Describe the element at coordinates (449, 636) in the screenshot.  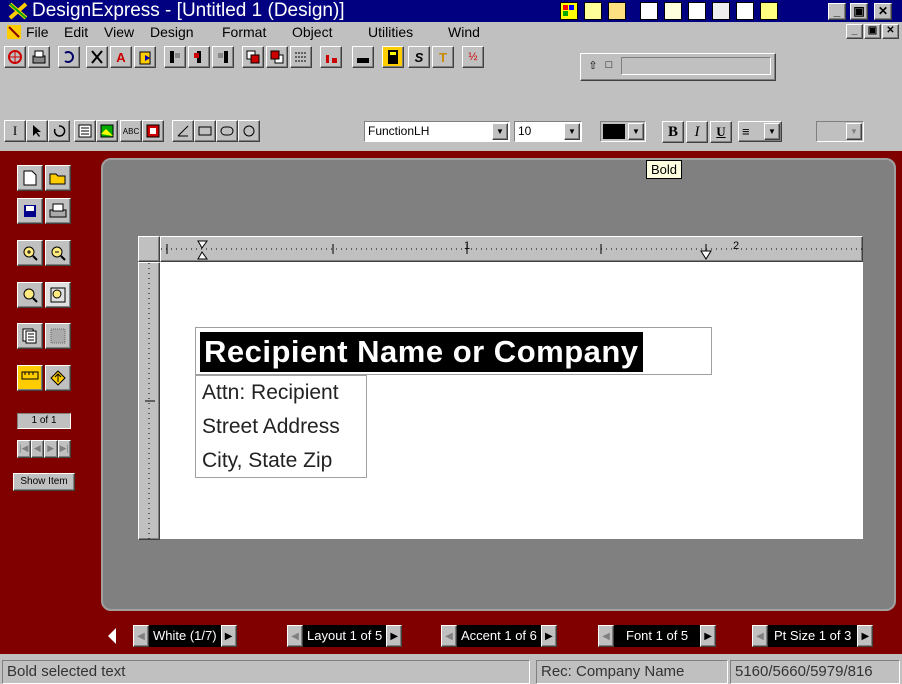
I see `accent-prev-button: ◀` at that location.